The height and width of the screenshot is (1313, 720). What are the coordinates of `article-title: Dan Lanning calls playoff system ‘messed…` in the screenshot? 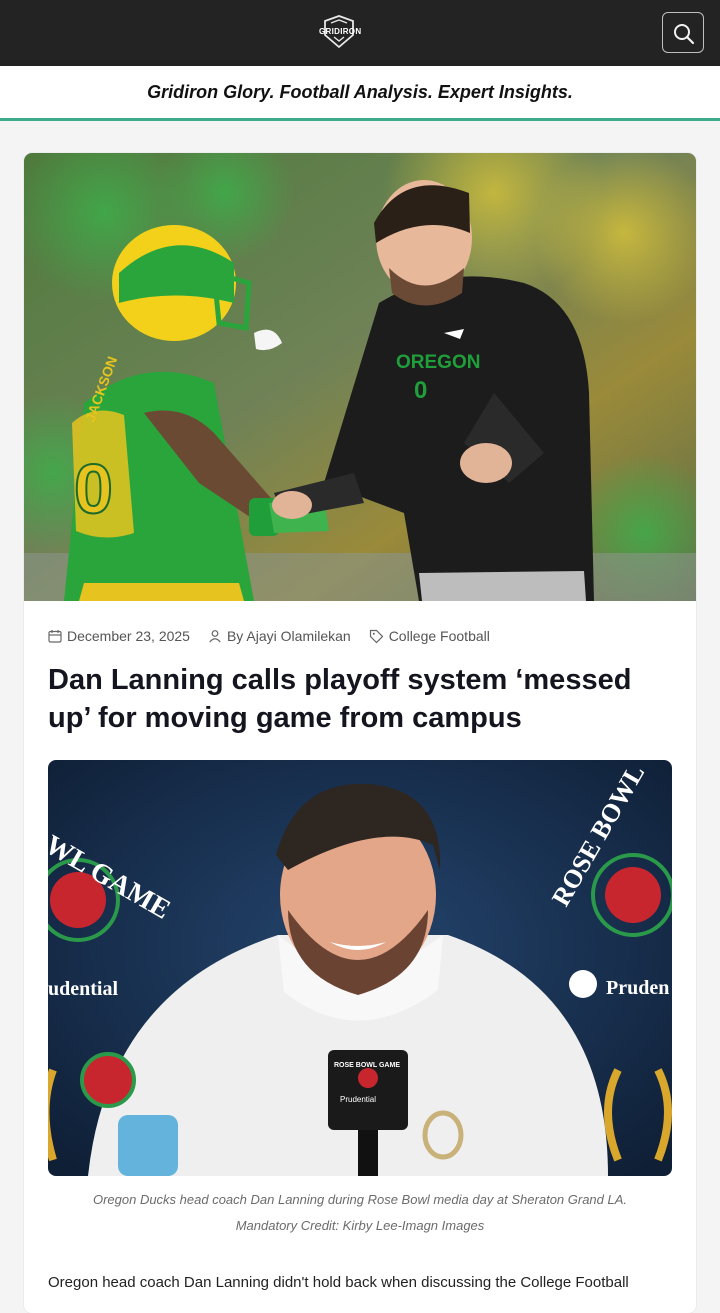 It's located at (340, 699).